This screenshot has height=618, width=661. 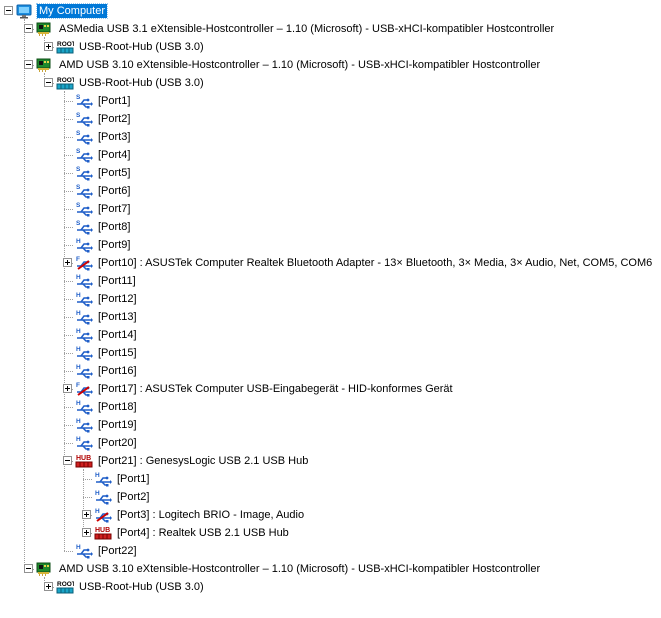 What do you see at coordinates (72, 11) in the screenshot?
I see `tree-item-label: My Computer` at bounding box center [72, 11].